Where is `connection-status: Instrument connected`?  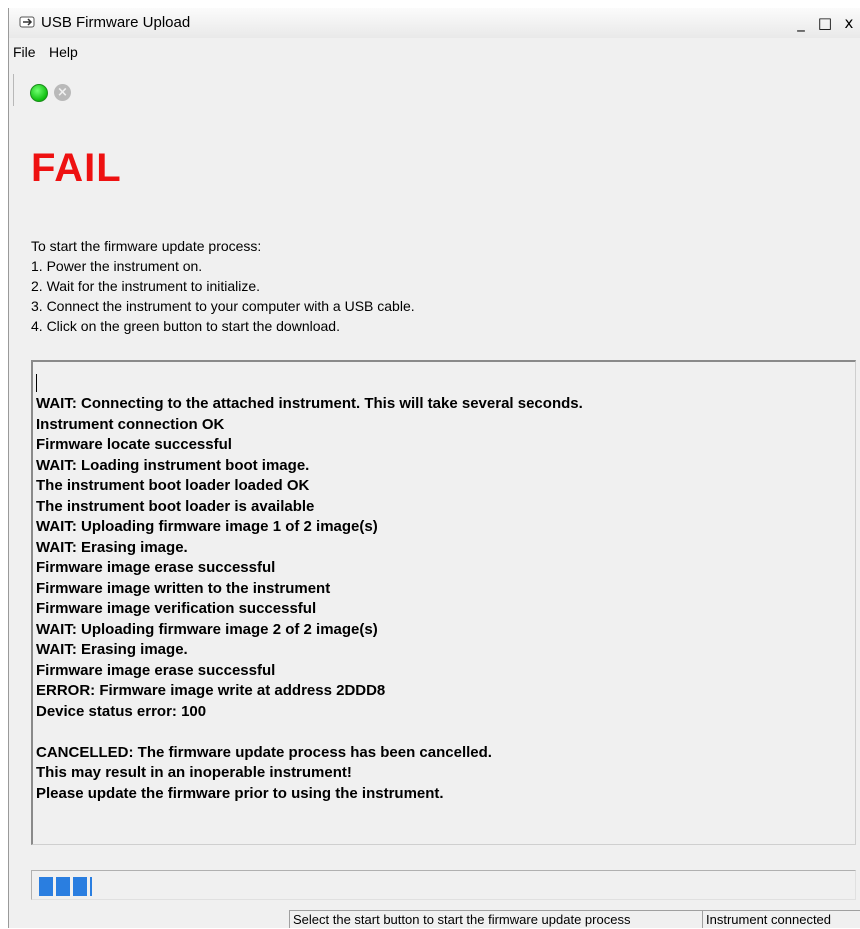 connection-status: Instrument connected is located at coordinates (781, 919).